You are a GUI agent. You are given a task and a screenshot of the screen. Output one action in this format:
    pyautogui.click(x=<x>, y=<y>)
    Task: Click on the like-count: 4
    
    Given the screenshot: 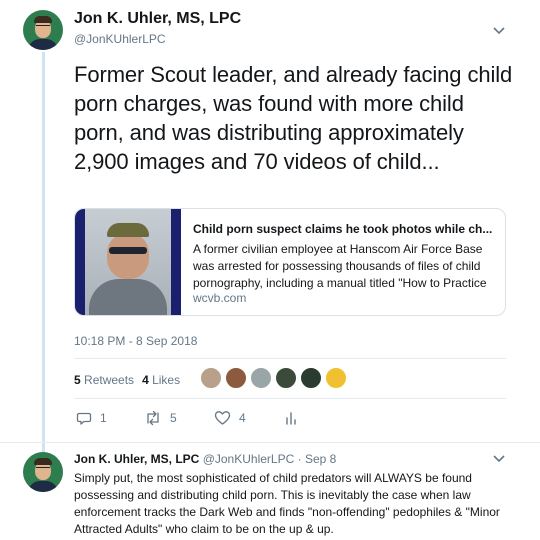 What is the action you would take?
    pyautogui.click(x=242, y=418)
    